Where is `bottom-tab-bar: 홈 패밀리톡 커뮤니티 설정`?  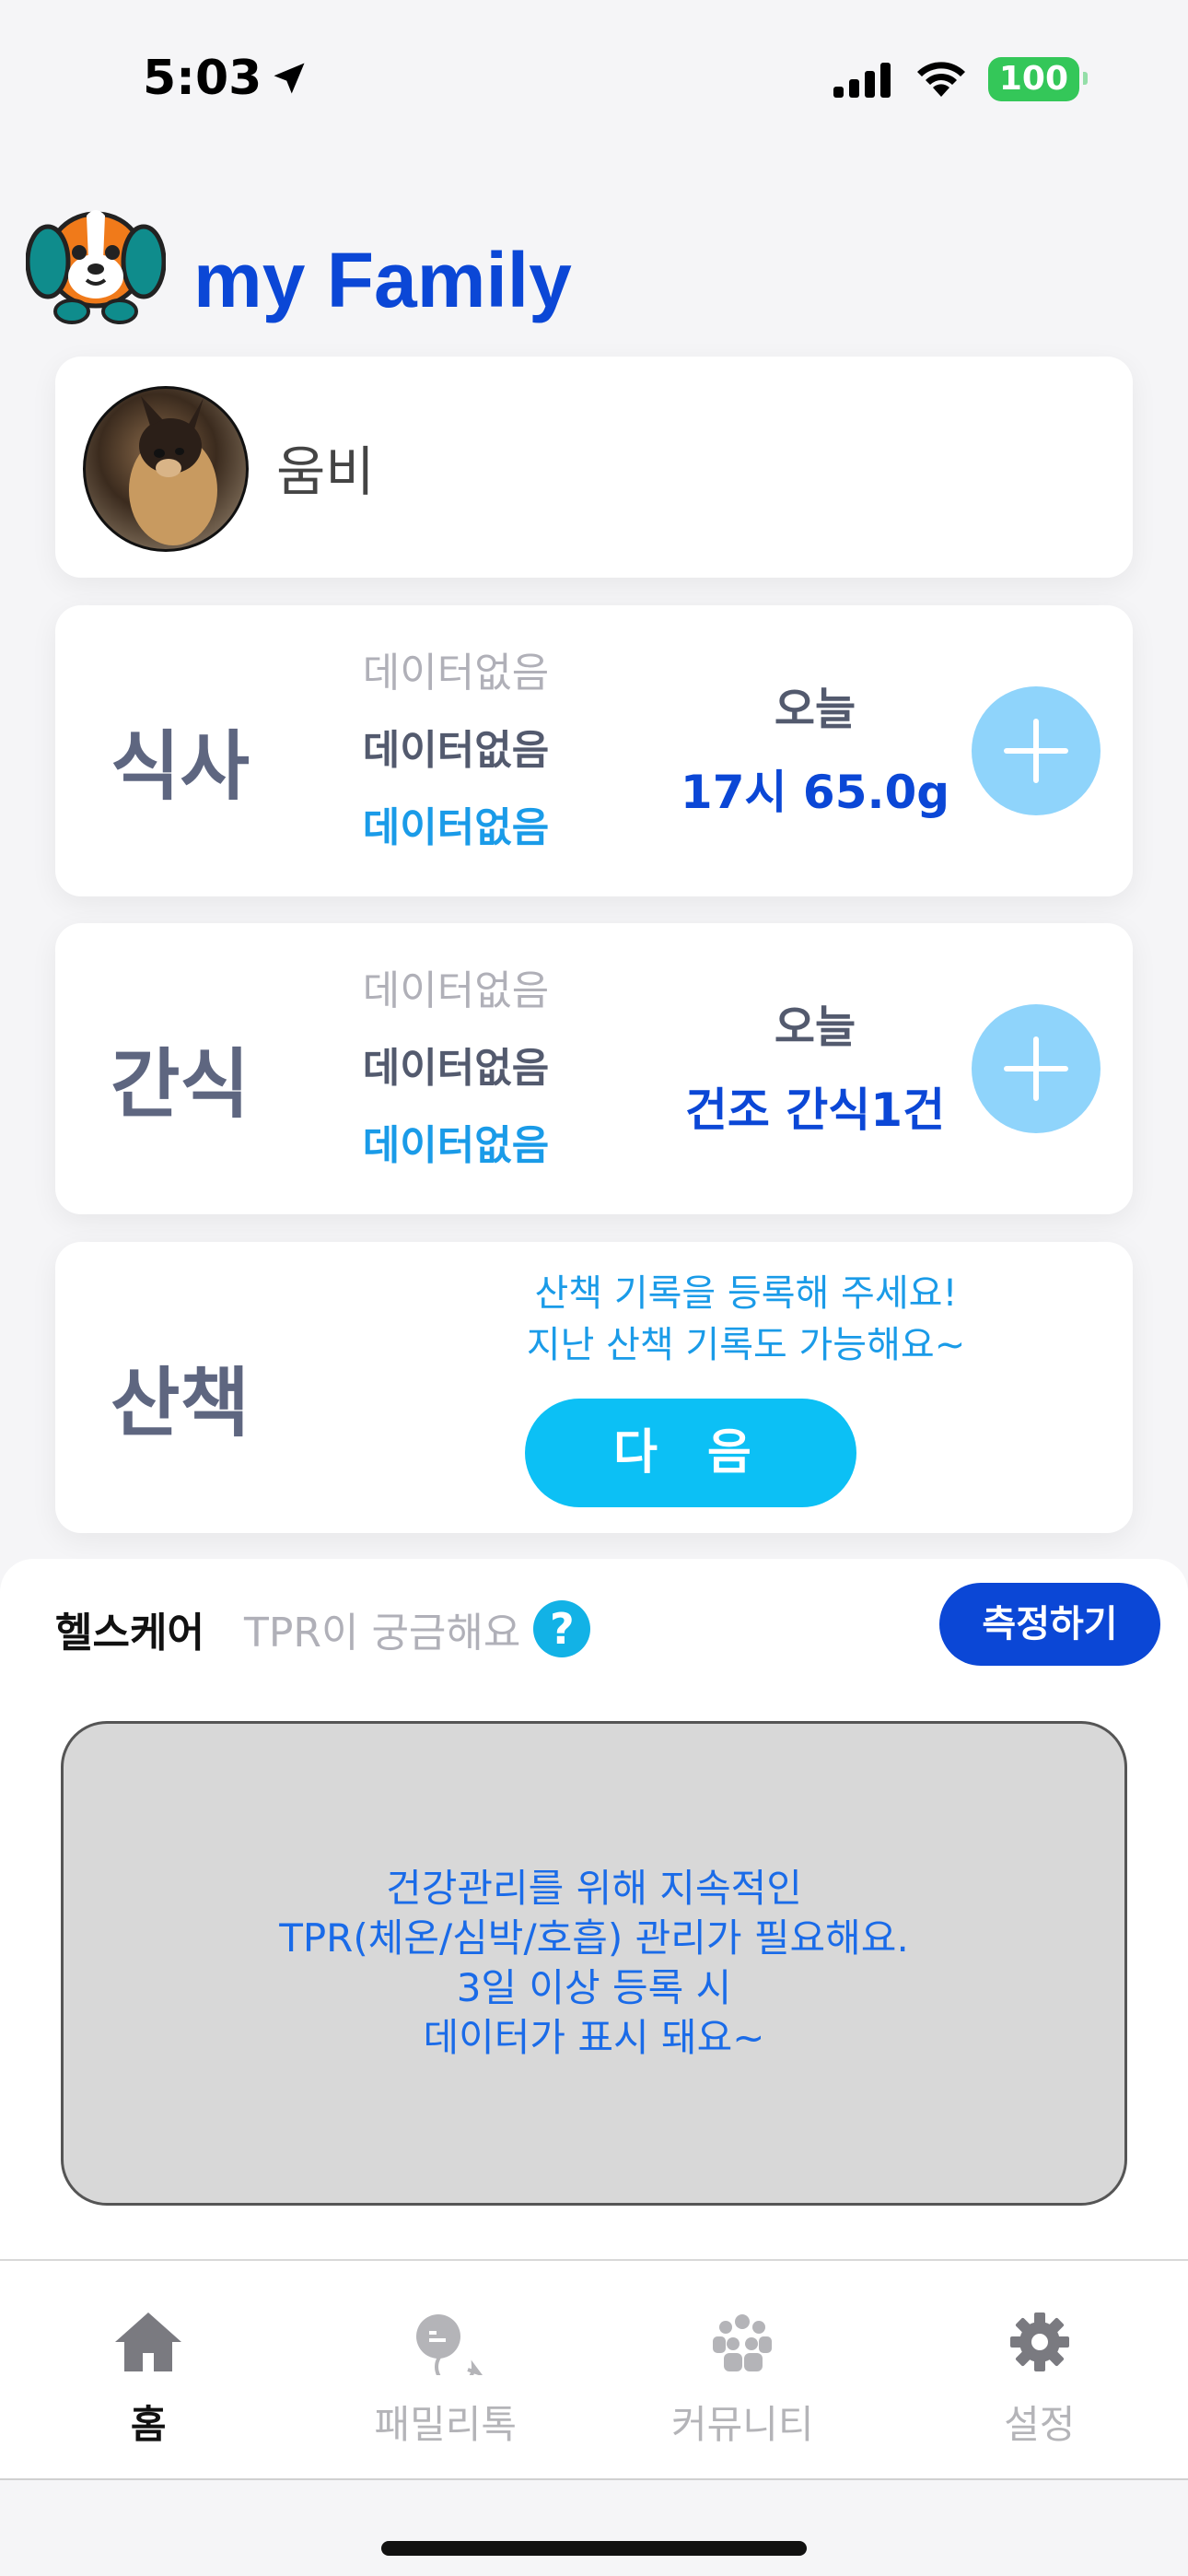
bottom-tab-bar: 홈 패밀리톡 커뮤니티 설정 is located at coordinates (594, 2369).